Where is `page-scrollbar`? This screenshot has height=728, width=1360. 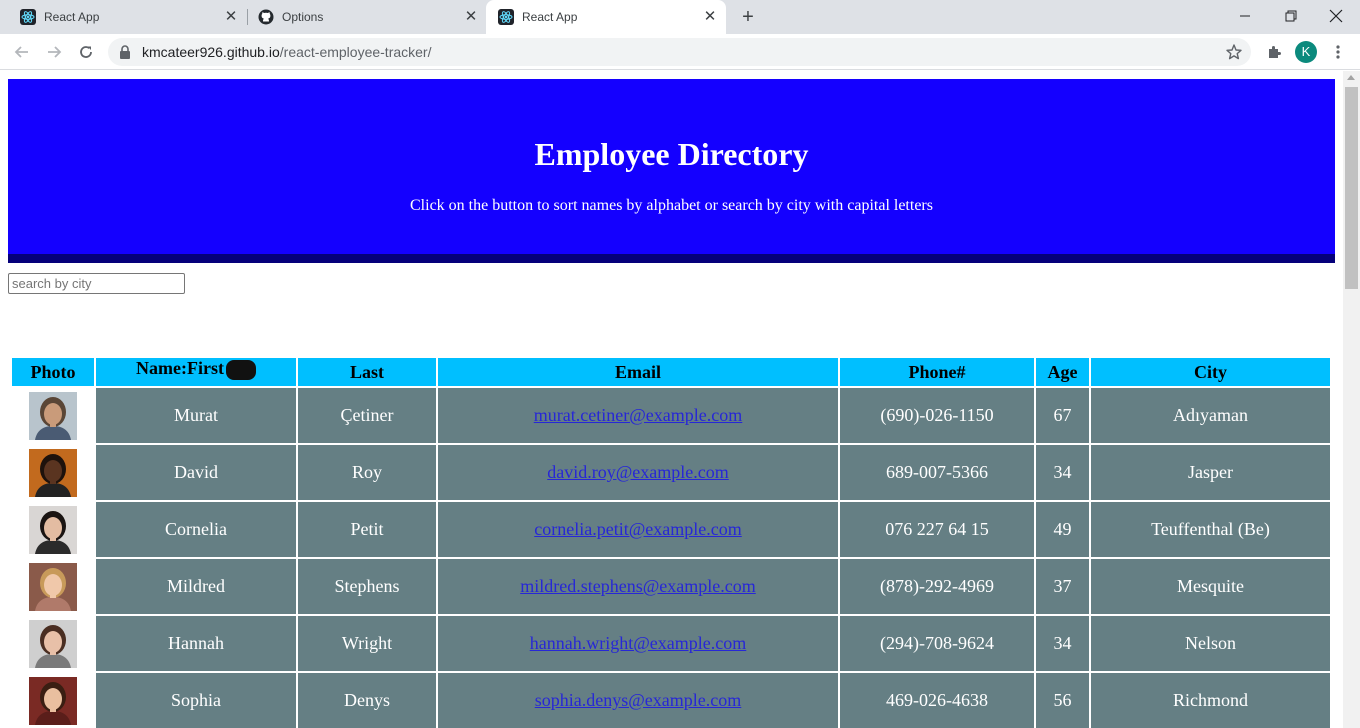
page-scrollbar is located at coordinates (1351, 399).